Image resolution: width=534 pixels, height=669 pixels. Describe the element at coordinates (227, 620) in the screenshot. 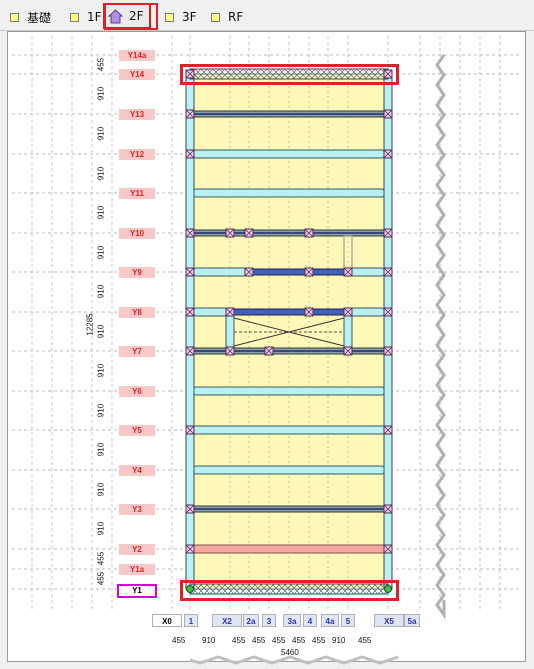

I see `x-axis-label: X2` at that location.